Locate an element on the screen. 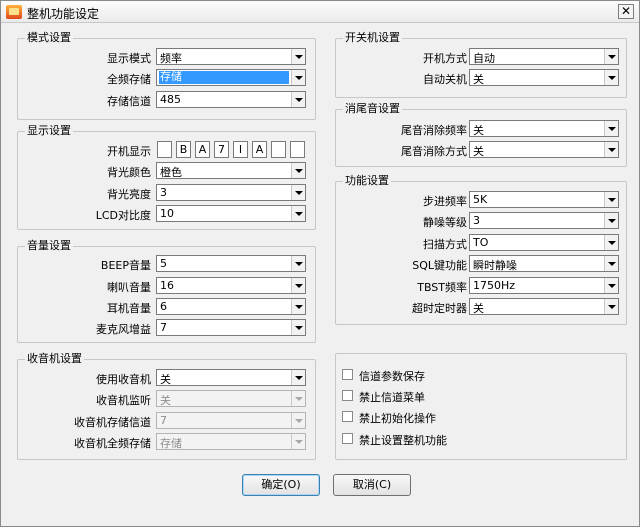  backlight-color-value: 橙色 is located at coordinates (171, 172).